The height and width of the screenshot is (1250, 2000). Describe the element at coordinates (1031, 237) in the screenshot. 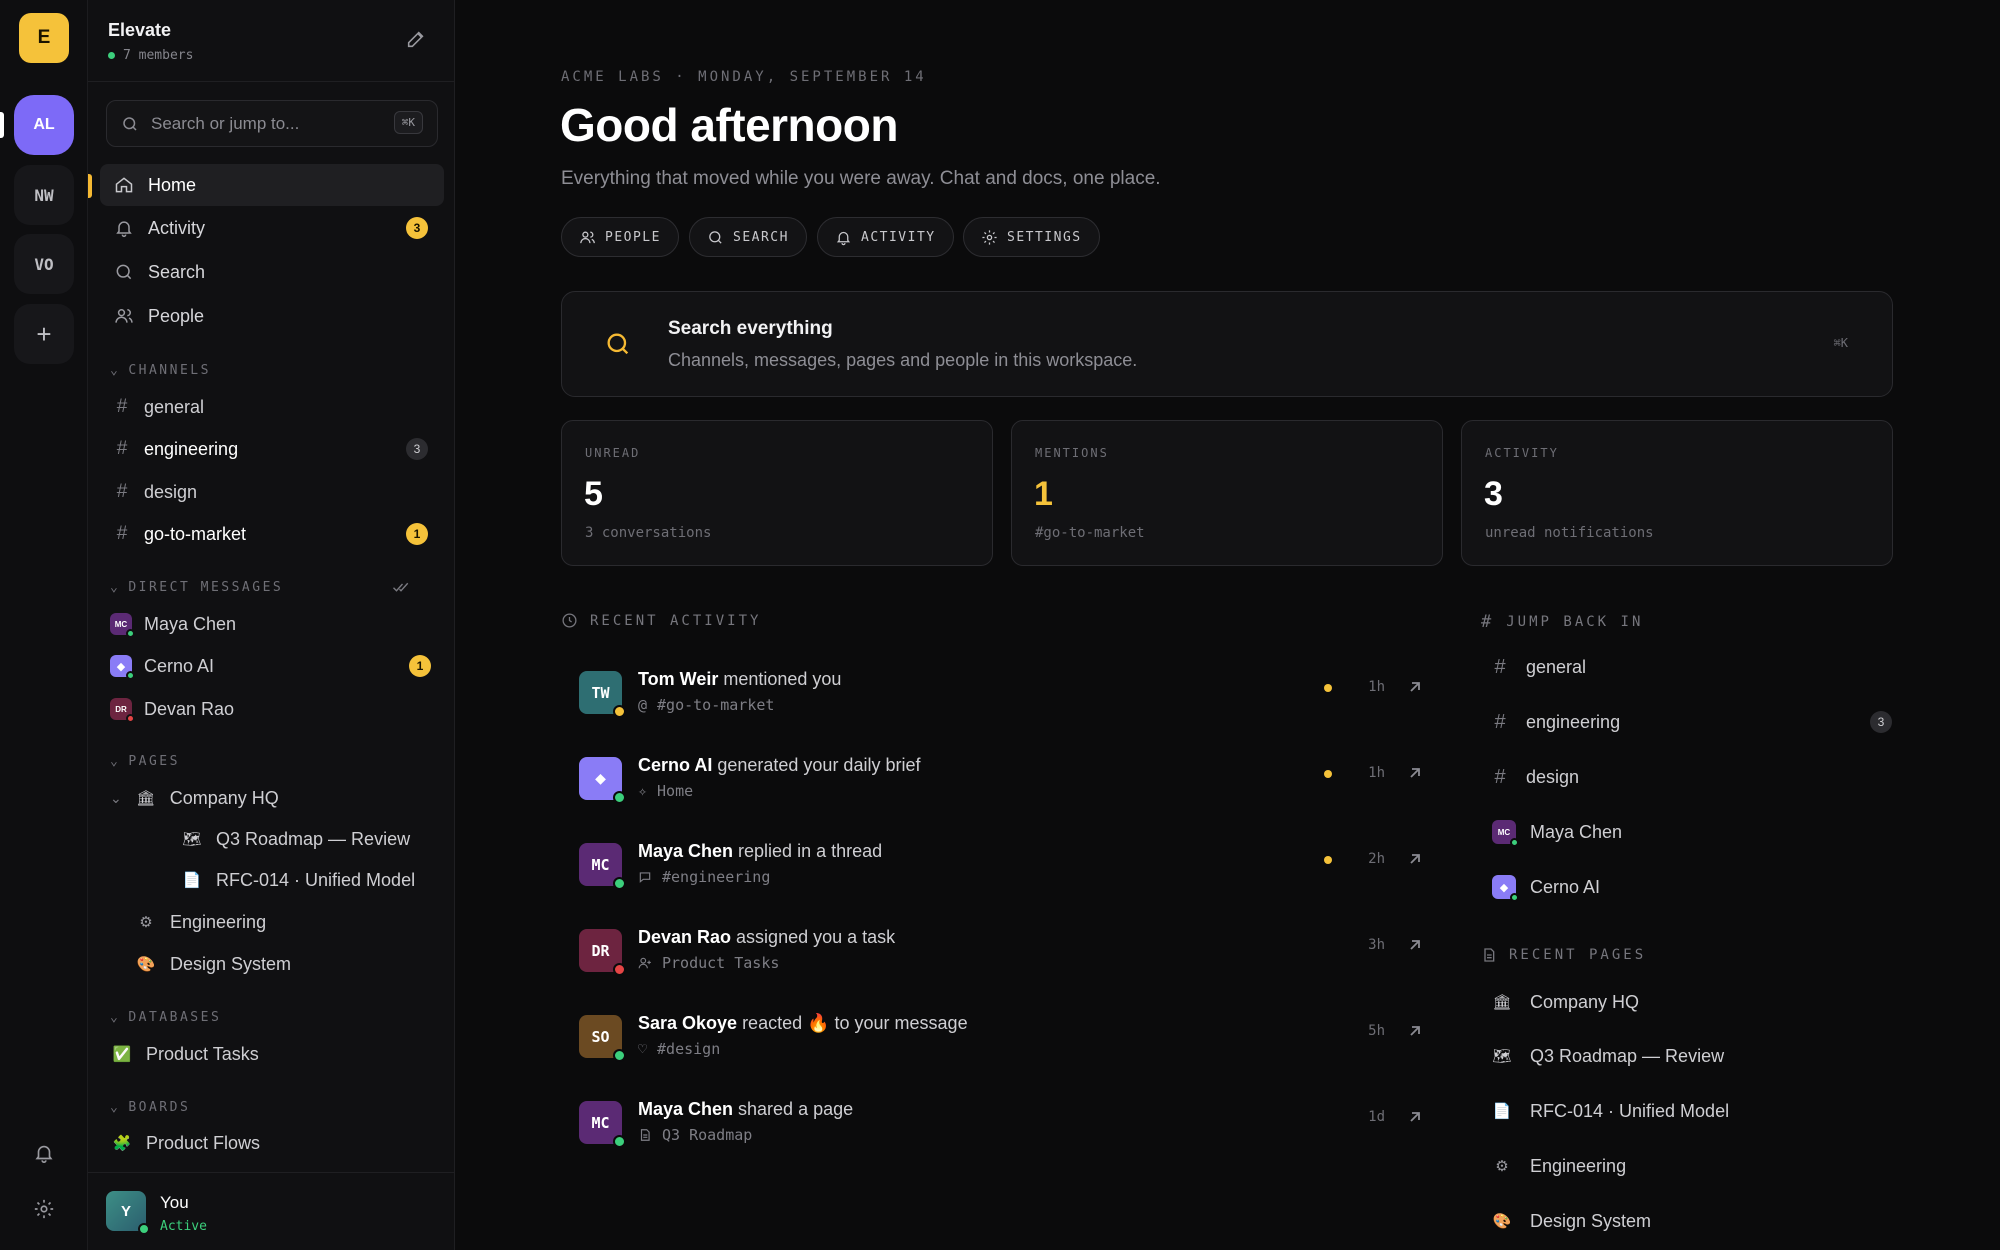

I see `chip-settings: SETTINGS` at that location.